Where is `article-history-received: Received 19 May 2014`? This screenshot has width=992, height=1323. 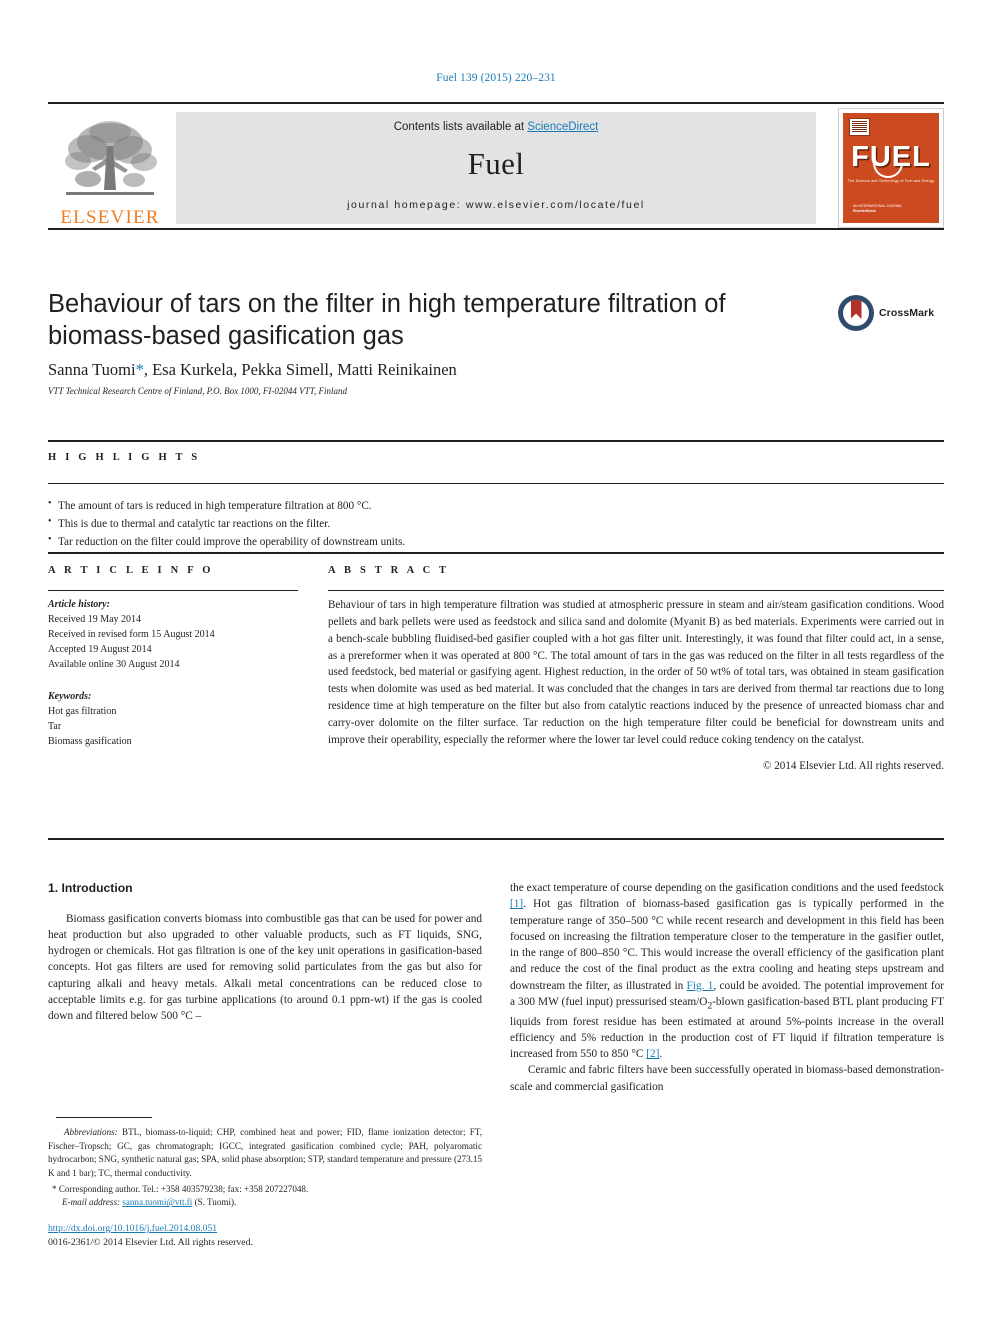
article-history-received: Received 19 May 2014 is located at coordinates (95, 619).